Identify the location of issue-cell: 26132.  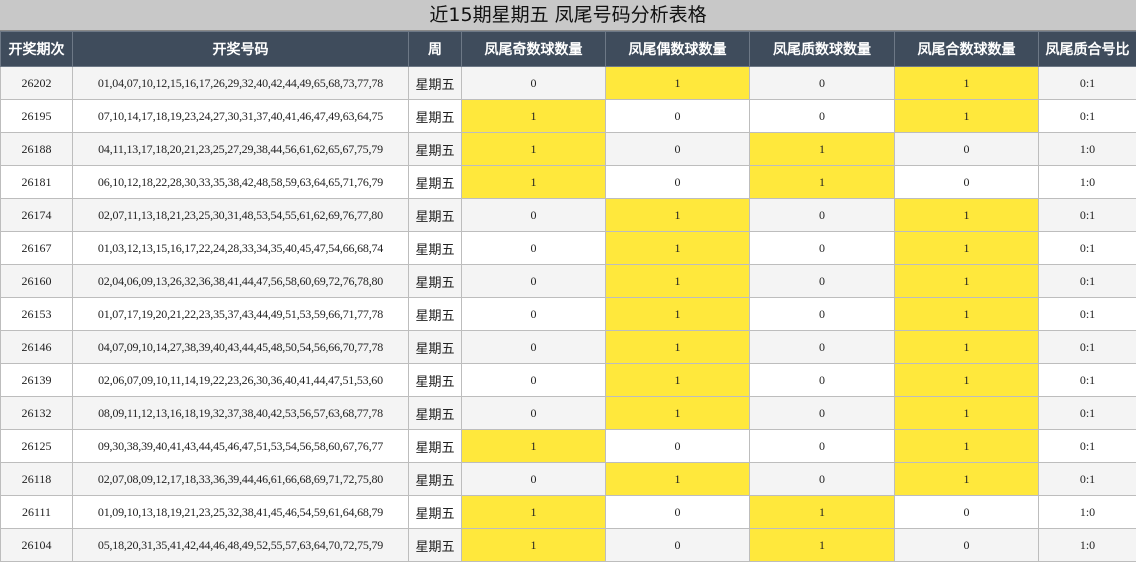
(37, 413).